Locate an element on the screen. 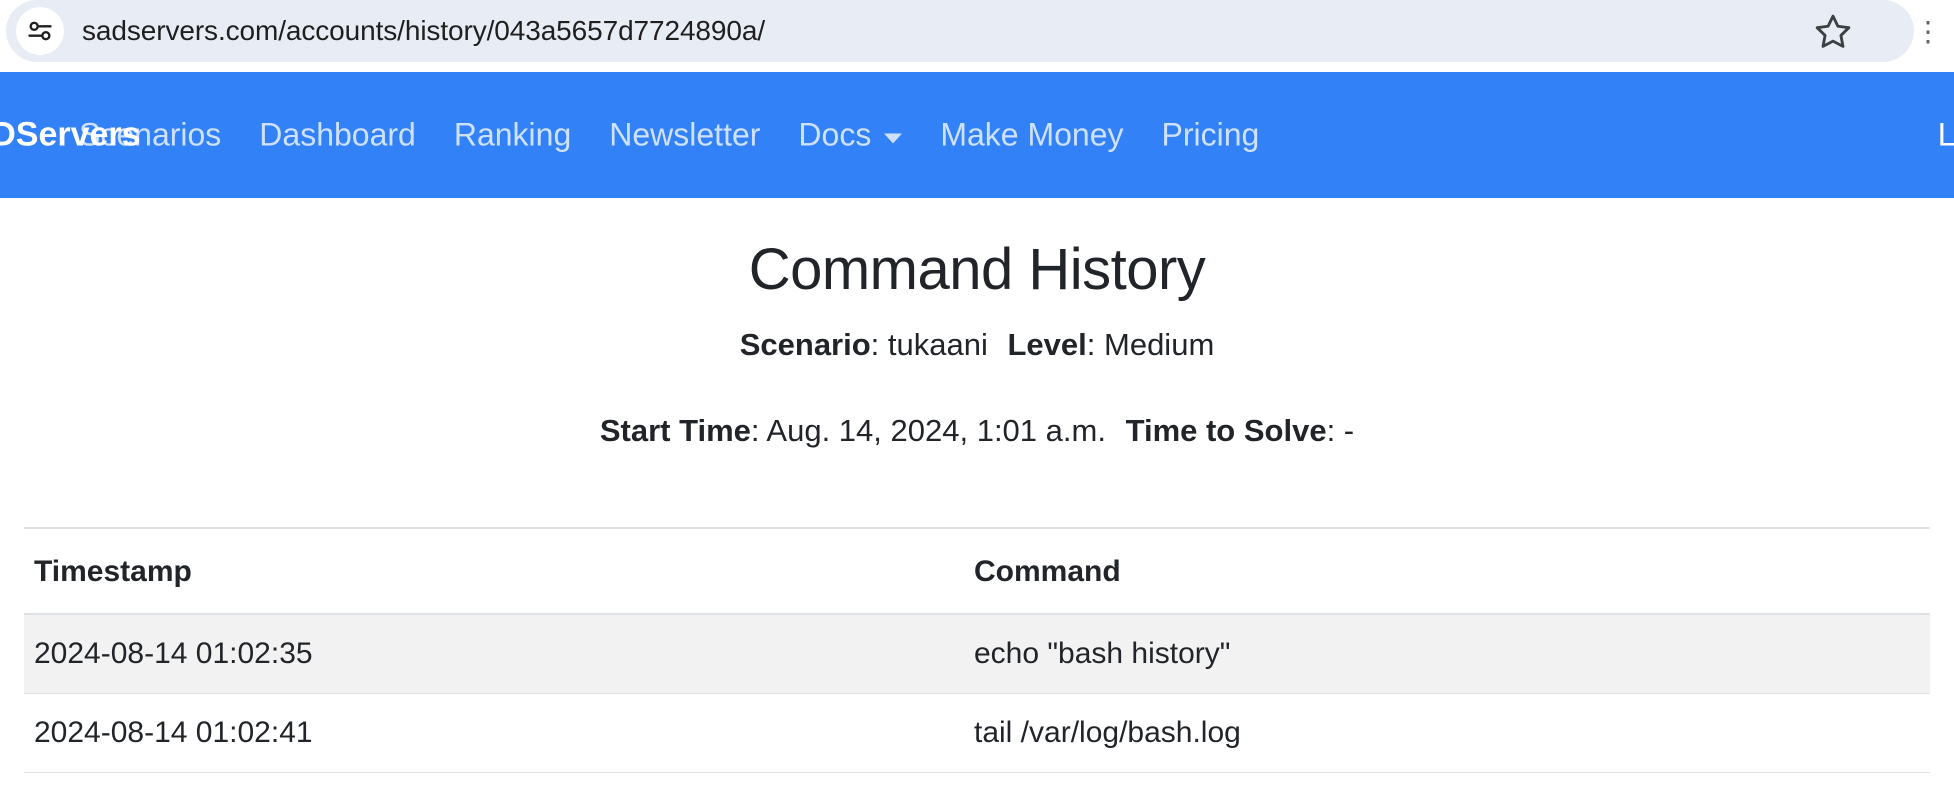  column-header-command: Command is located at coordinates (1447, 571).